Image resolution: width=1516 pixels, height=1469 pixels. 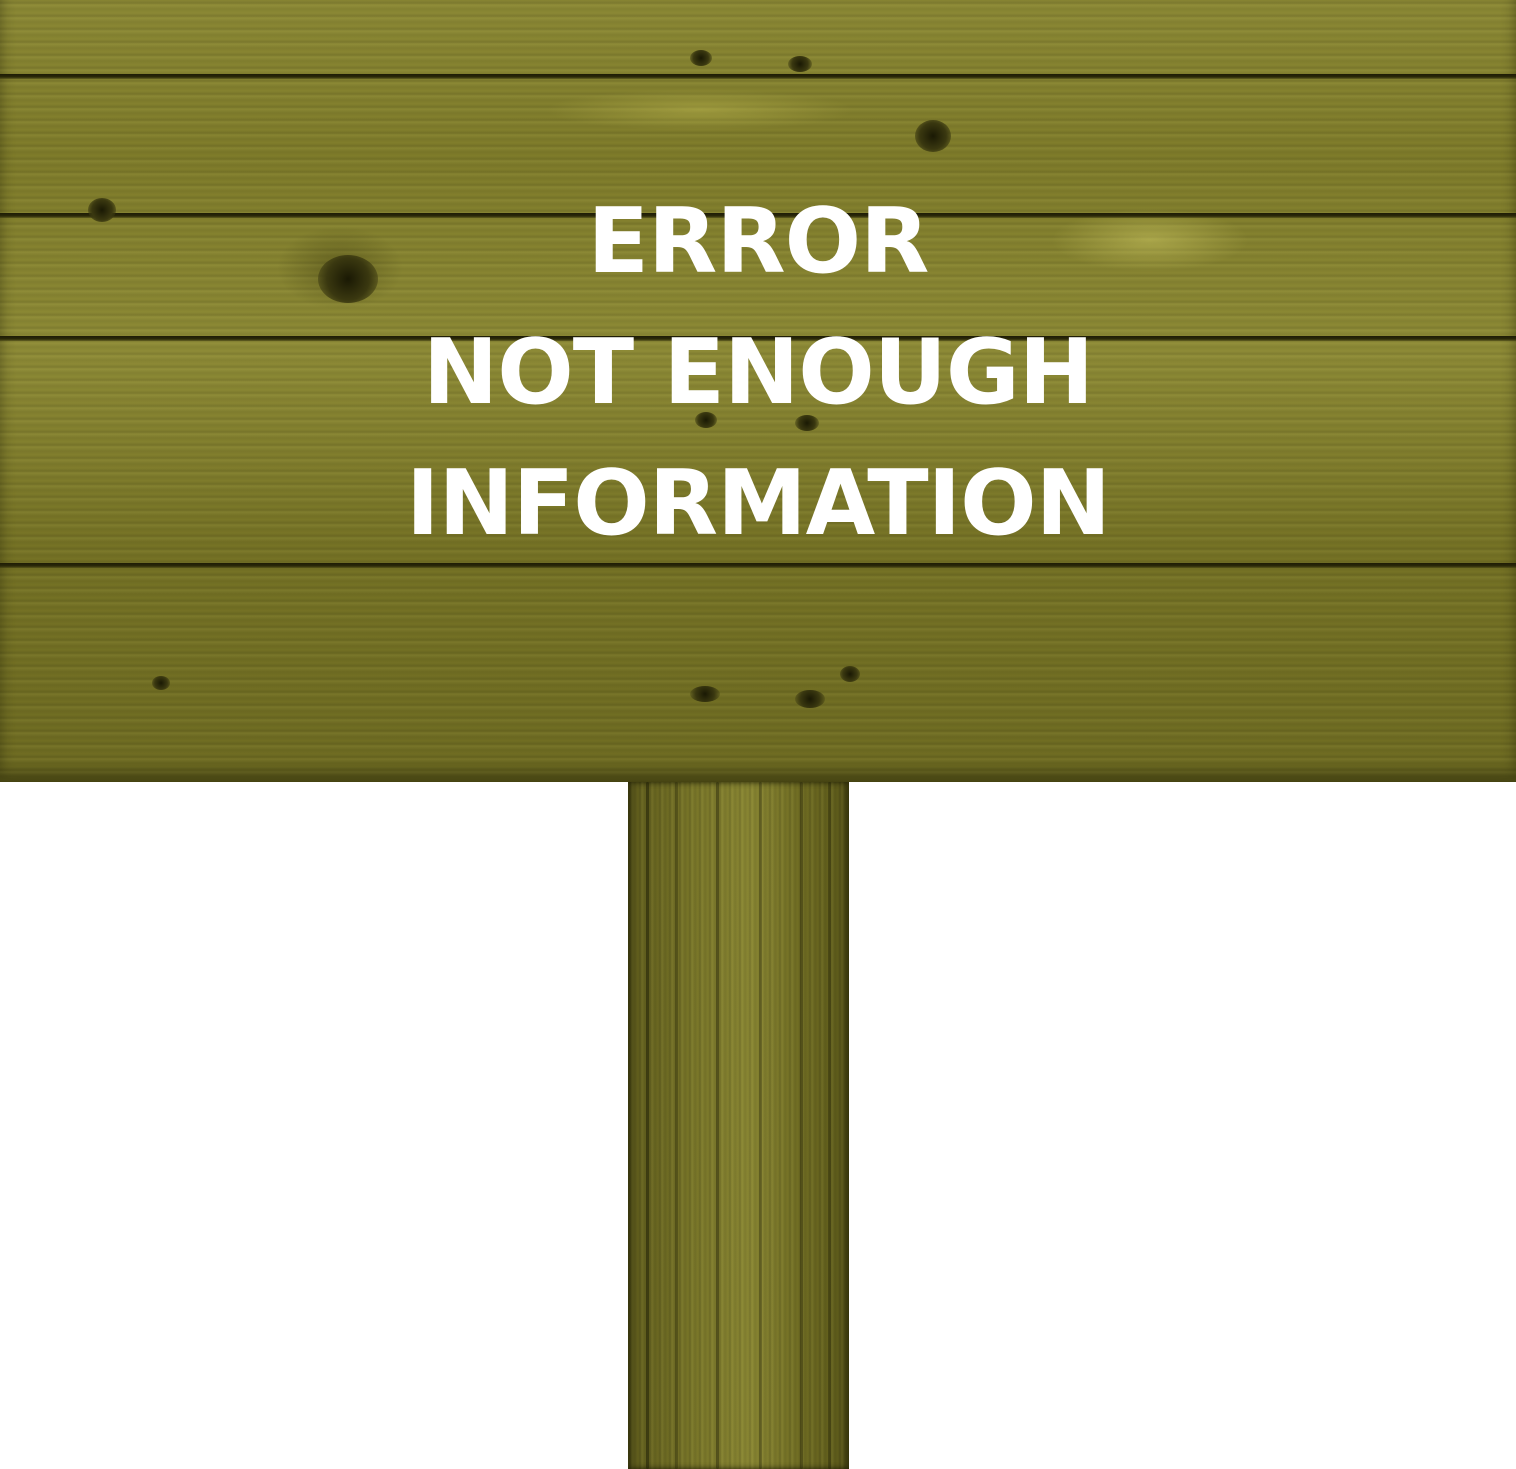 What do you see at coordinates (758, 76) in the screenshot?
I see `plank-seam` at bounding box center [758, 76].